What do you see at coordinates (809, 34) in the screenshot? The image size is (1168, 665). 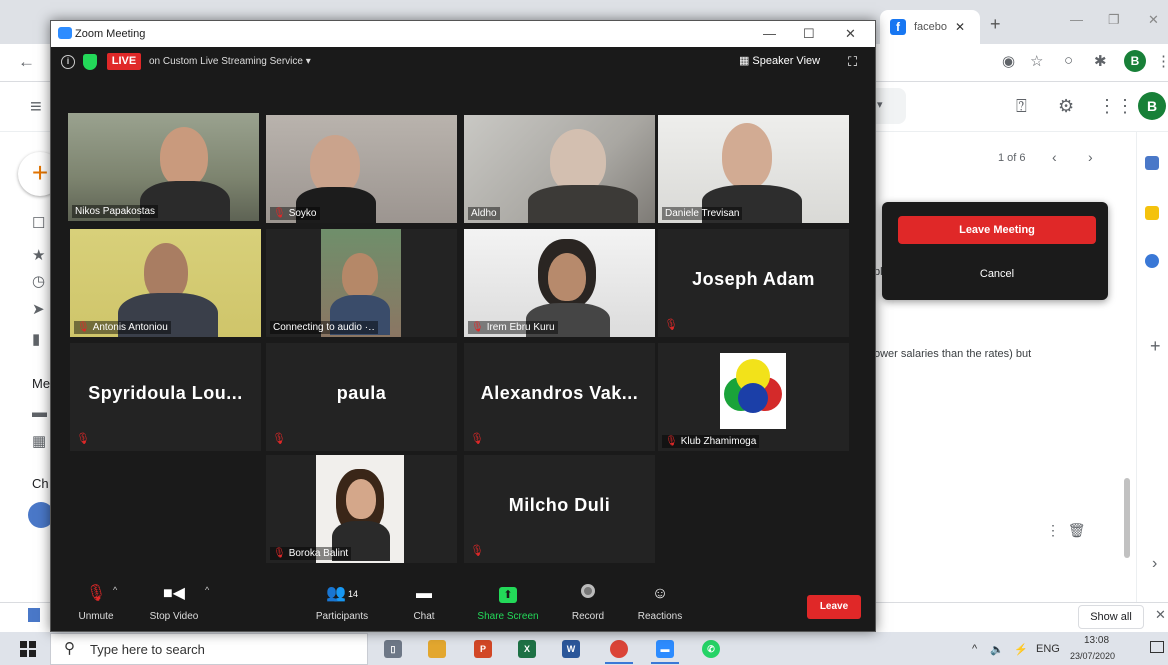 I see `zoom-maximize-icon: ☐` at bounding box center [809, 34].